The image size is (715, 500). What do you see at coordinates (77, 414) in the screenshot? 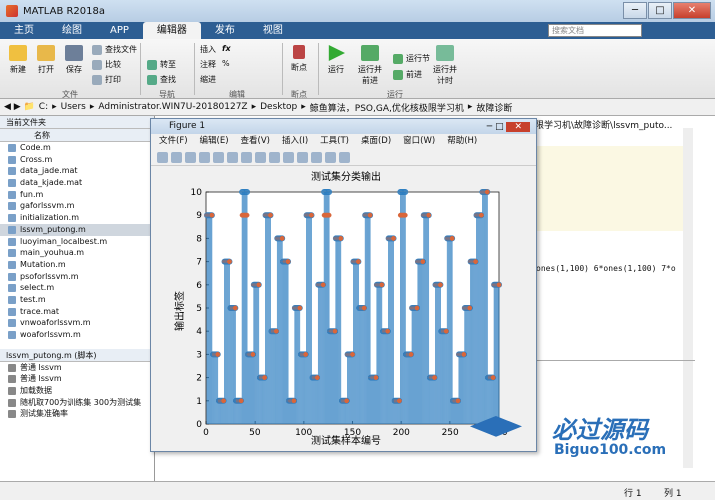
I see `detail-item: 测试集准确率` at bounding box center [77, 414].